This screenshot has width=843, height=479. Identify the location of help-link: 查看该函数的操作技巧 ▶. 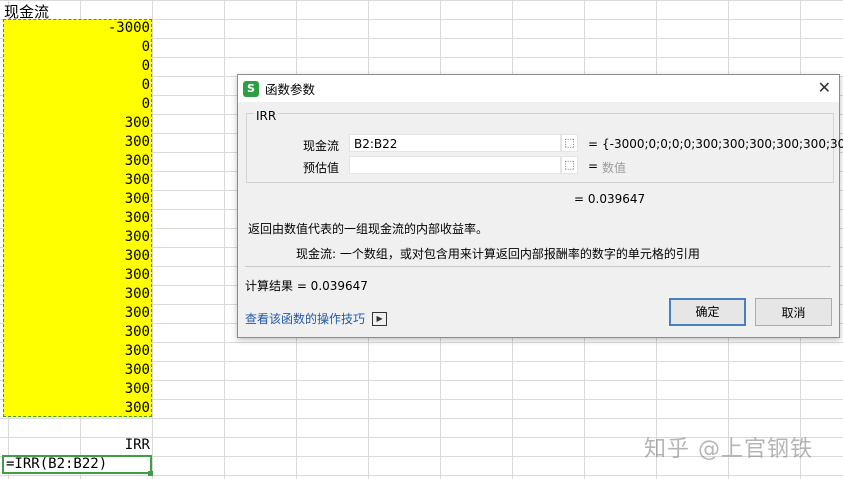
(316, 318).